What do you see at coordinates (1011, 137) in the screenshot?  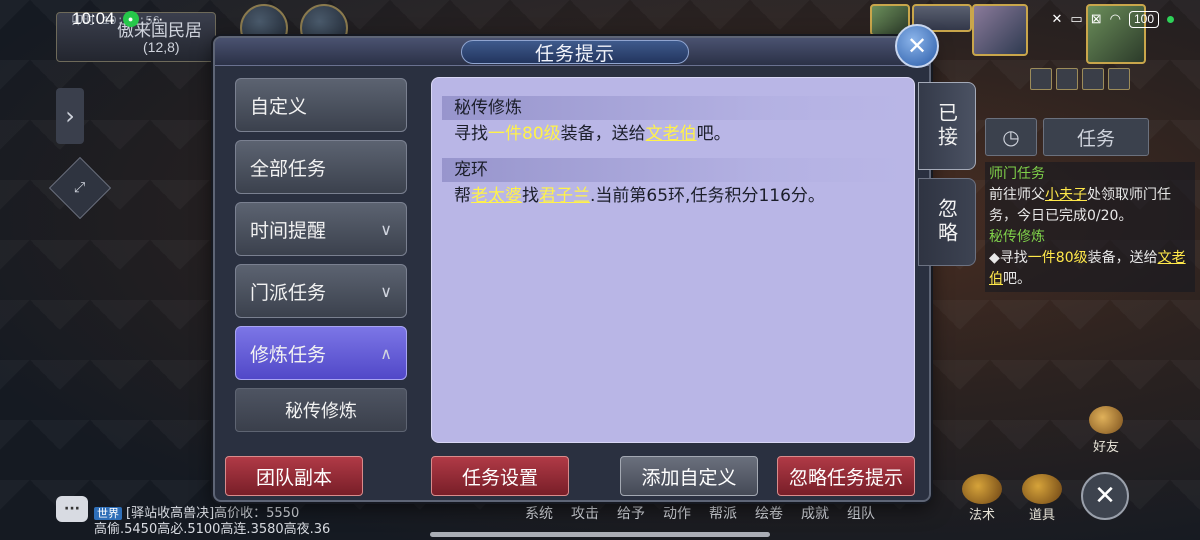 I see `clock-icon: ◷` at bounding box center [1011, 137].